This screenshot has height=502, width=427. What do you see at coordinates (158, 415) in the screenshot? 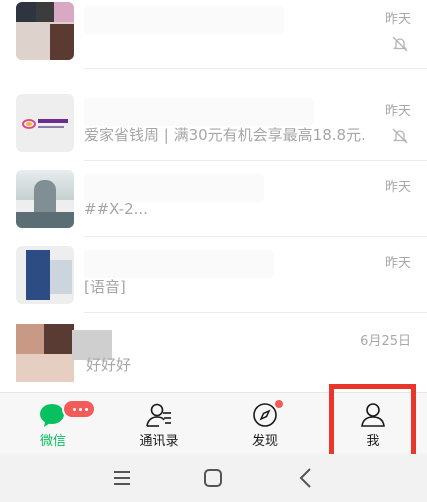
I see `contacts-icon` at bounding box center [158, 415].